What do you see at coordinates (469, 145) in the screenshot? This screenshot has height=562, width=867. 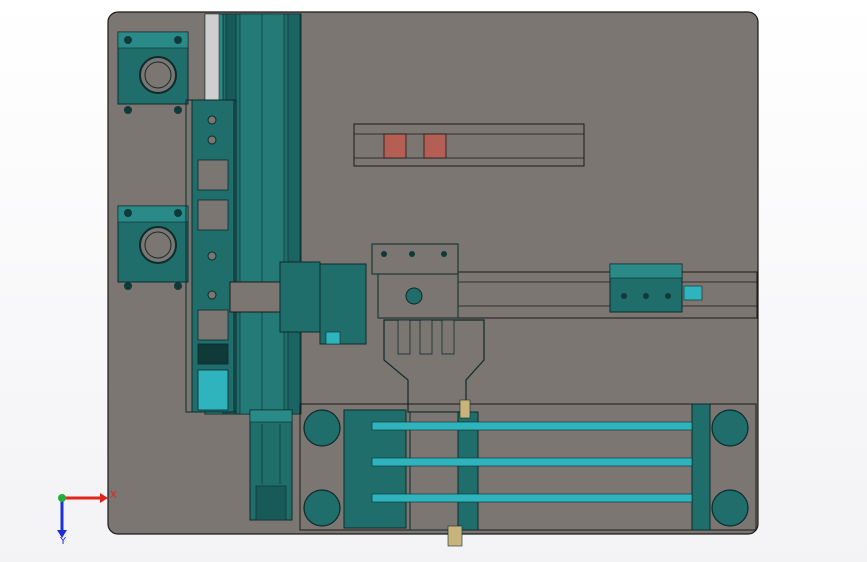 I see `sensor-rail` at bounding box center [469, 145].